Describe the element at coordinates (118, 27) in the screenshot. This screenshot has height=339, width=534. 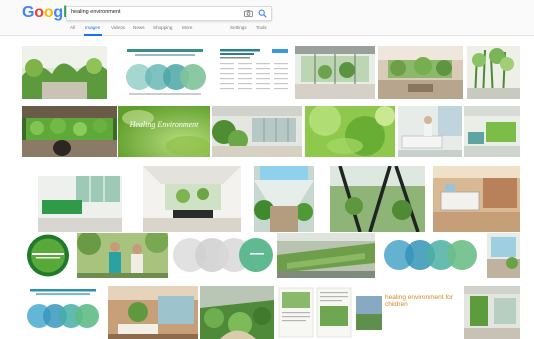
I see `tab-videos: Videos` at that location.